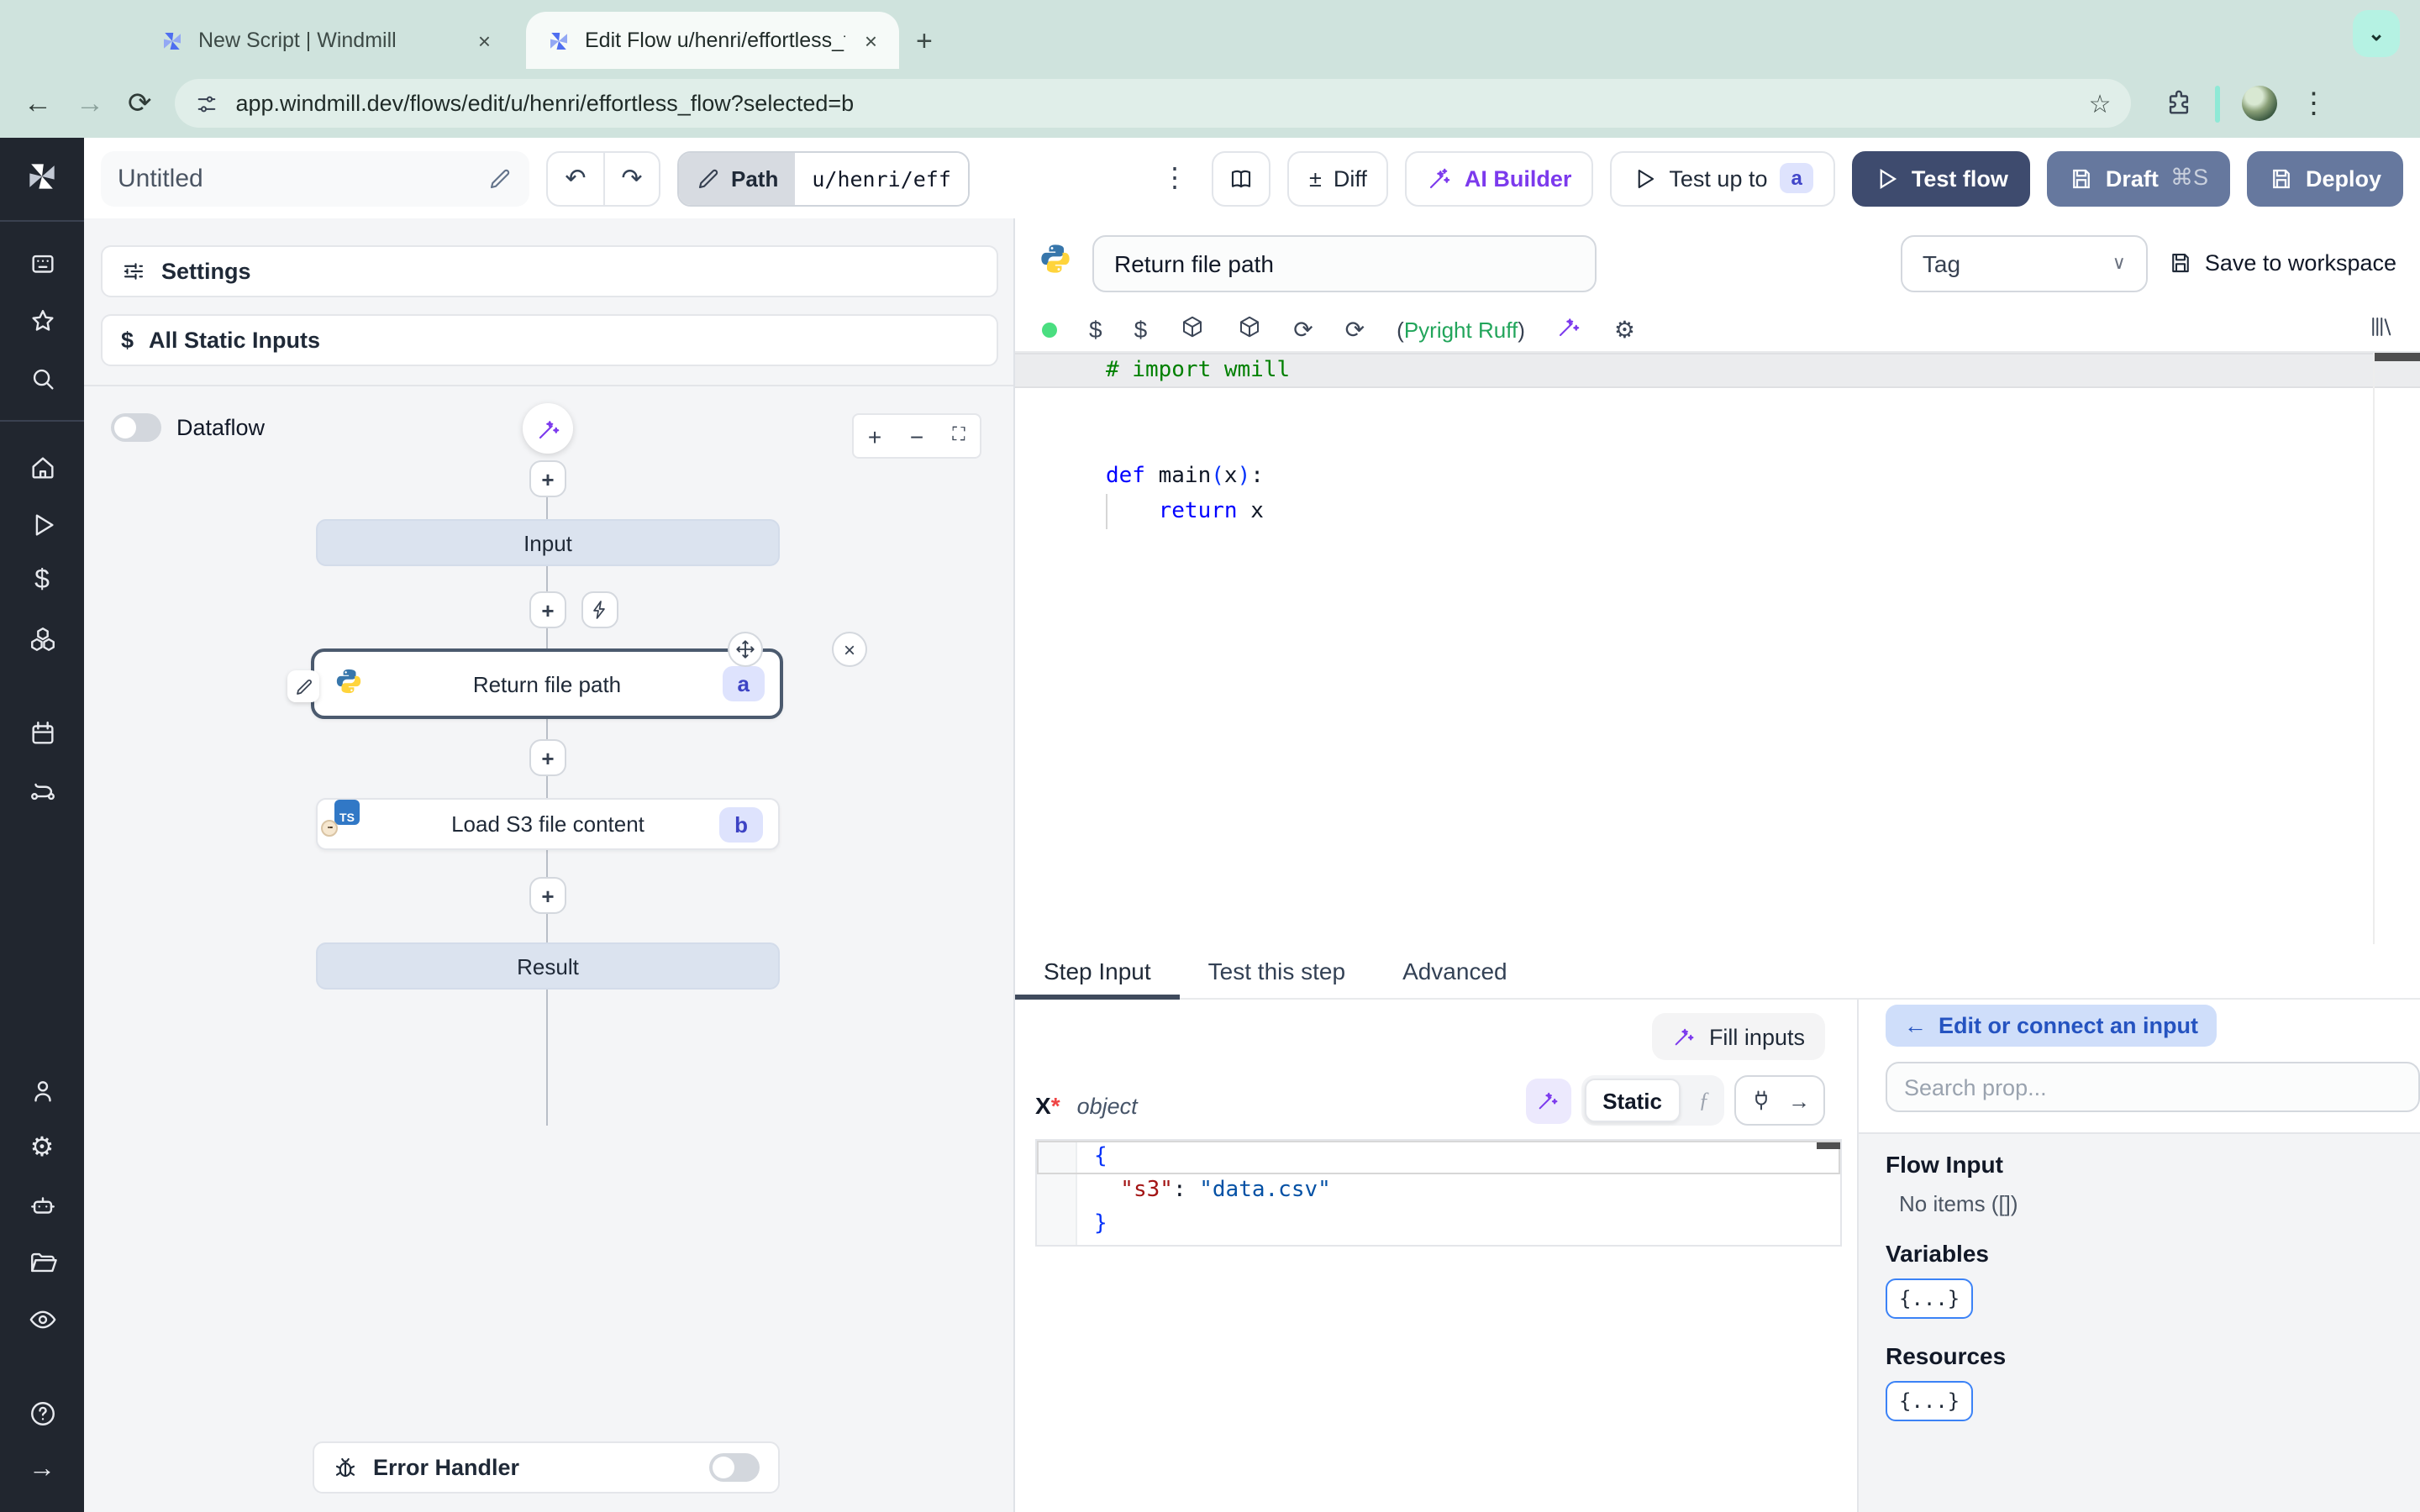 The image size is (2420, 1512). What do you see at coordinates (303, 686) in the screenshot?
I see `edit-step-pencil-icon` at bounding box center [303, 686].